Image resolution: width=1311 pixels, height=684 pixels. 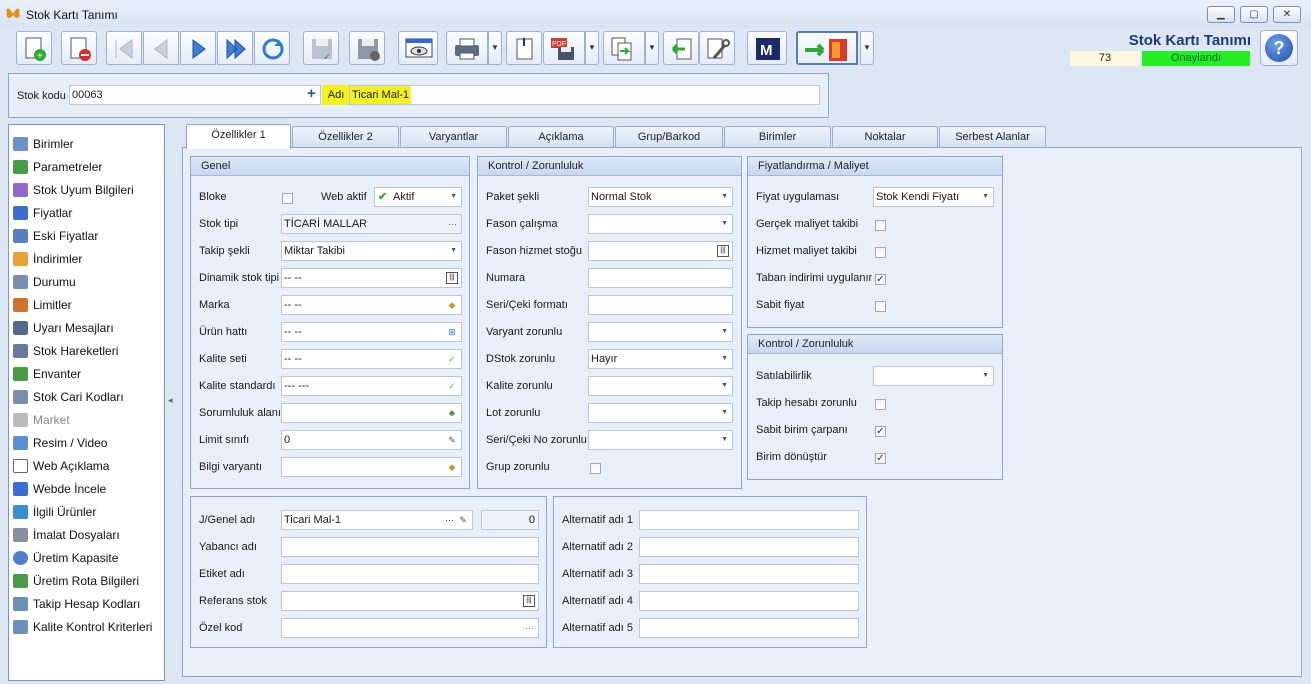 I want to click on alternatif-5-field, so click(x=749, y=628).